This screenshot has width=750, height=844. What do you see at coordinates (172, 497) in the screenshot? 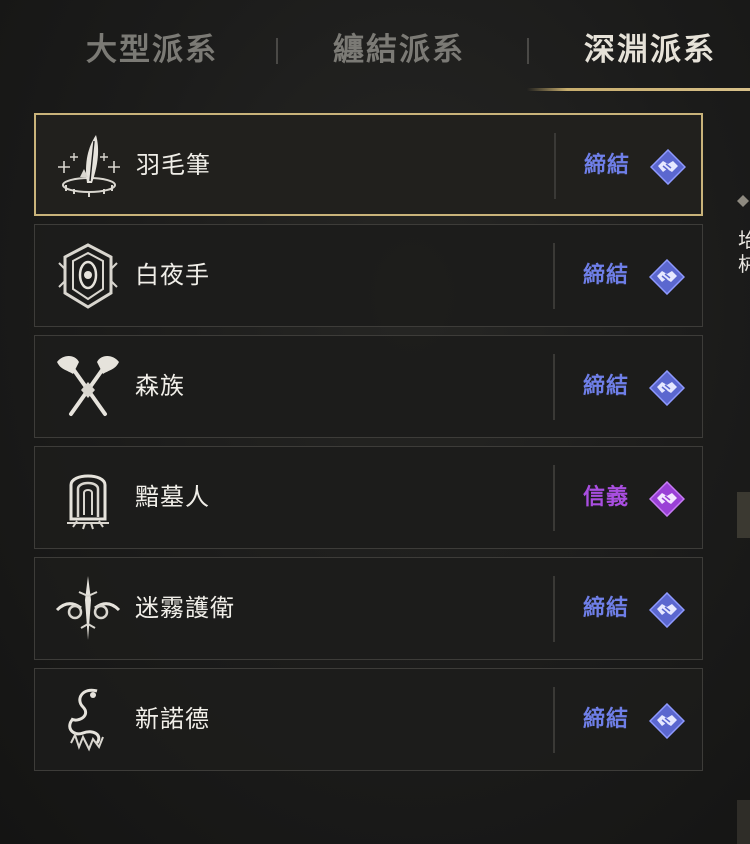
I see `faction-name: 黯墓人` at bounding box center [172, 497].